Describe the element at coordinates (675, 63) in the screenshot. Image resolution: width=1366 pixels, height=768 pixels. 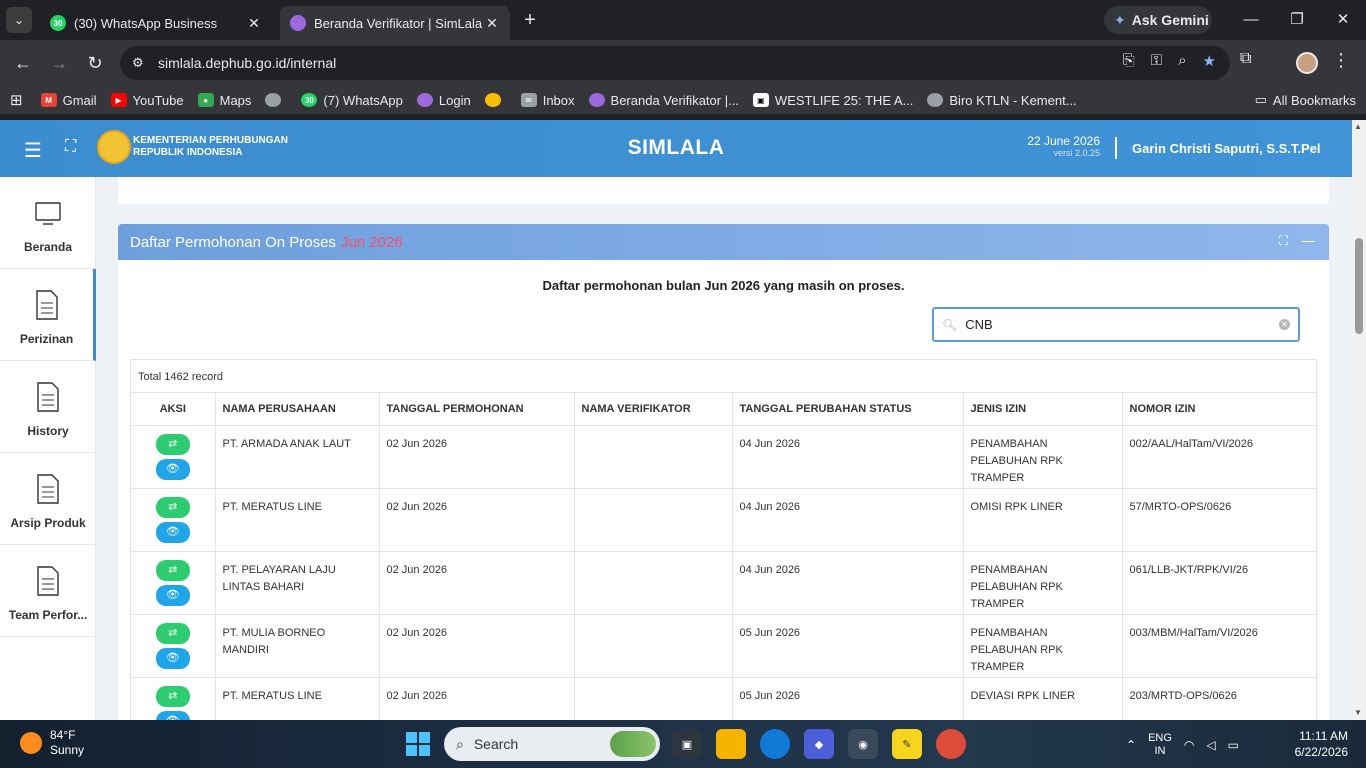
I see `address-bar: ⚙ simlala.dephub.go.id/internal ⎘ ⚿ ⌕ ★` at that location.